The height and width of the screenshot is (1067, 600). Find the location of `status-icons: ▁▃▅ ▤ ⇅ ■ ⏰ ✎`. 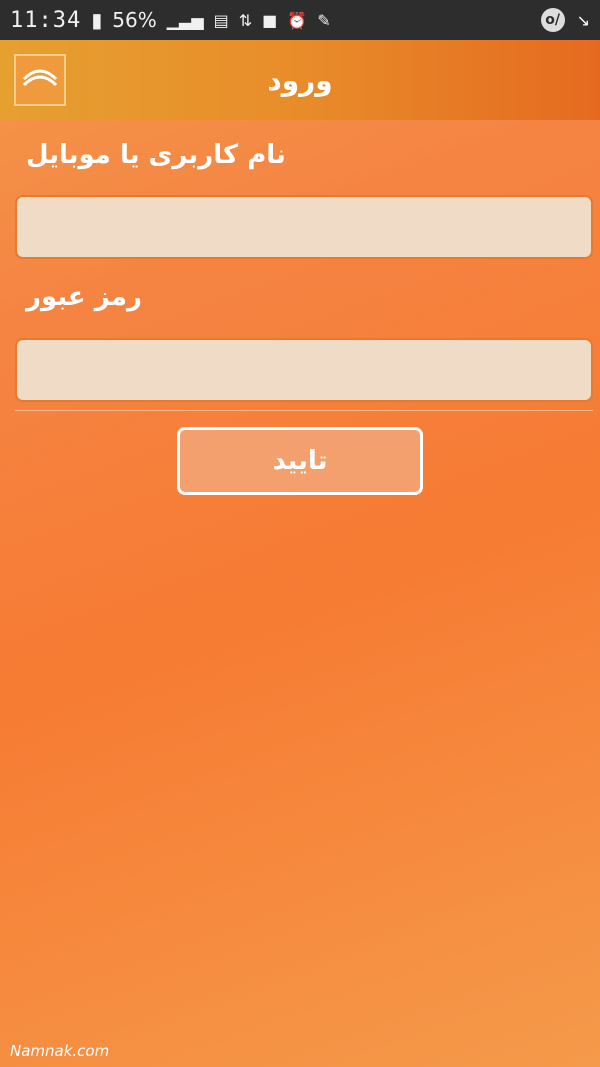

status-icons: ▁▃▅ ▤ ⇅ ■ ⏰ ✎ is located at coordinates (249, 20).